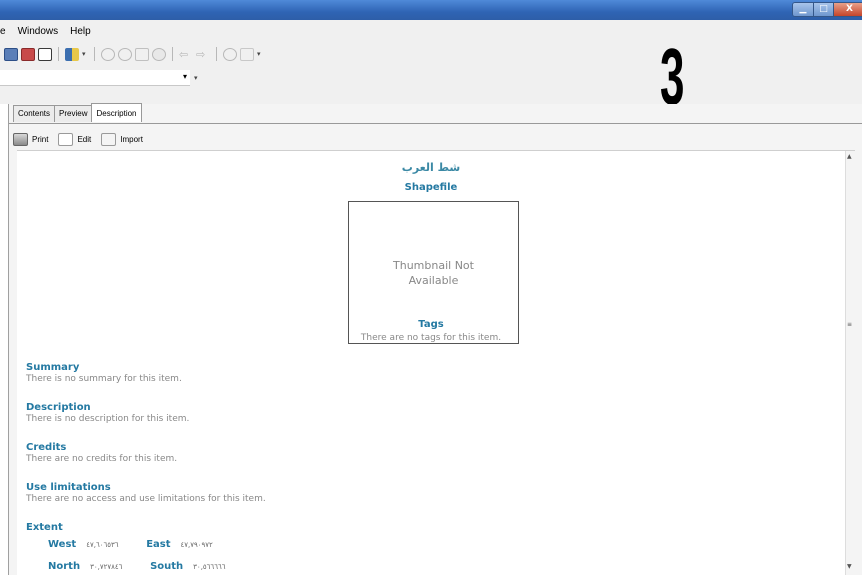  What do you see at coordinates (46, 447) in the screenshot?
I see `section-heading: Credits` at bounding box center [46, 447].